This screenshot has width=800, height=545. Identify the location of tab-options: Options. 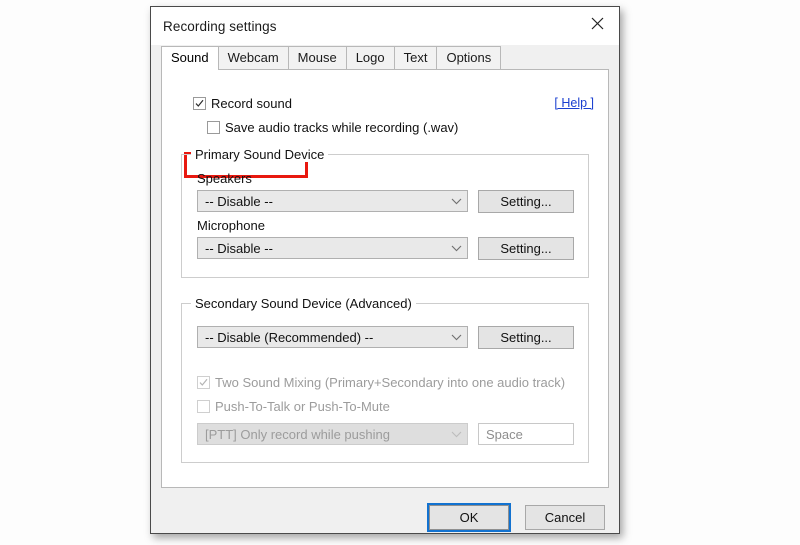
(469, 57).